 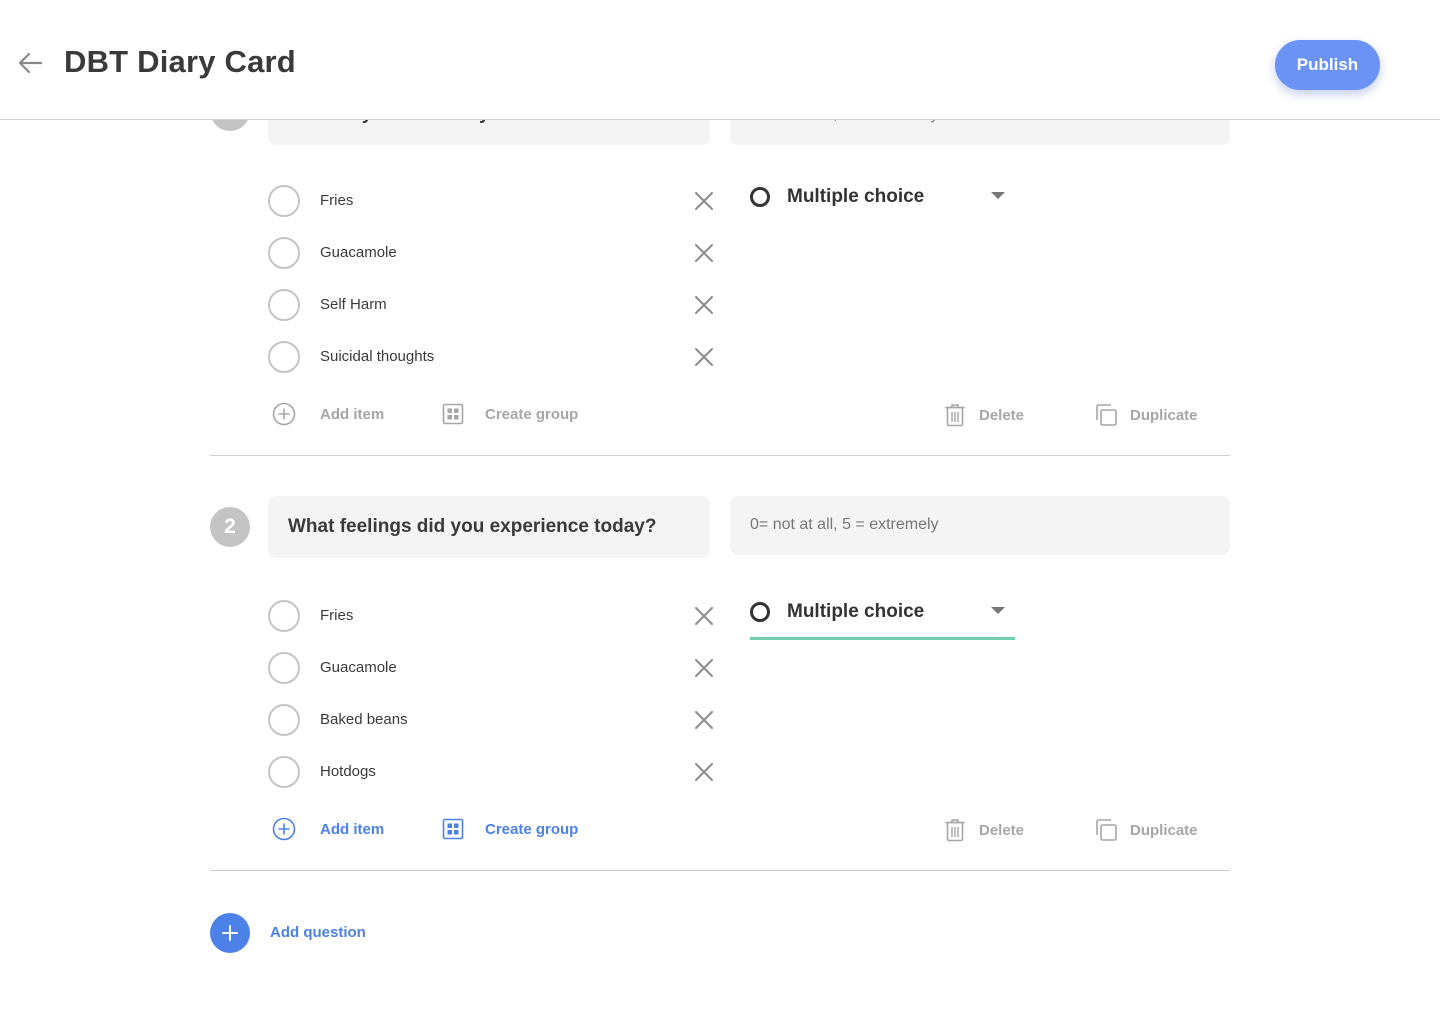 I want to click on question-number: 2, so click(x=230, y=527).